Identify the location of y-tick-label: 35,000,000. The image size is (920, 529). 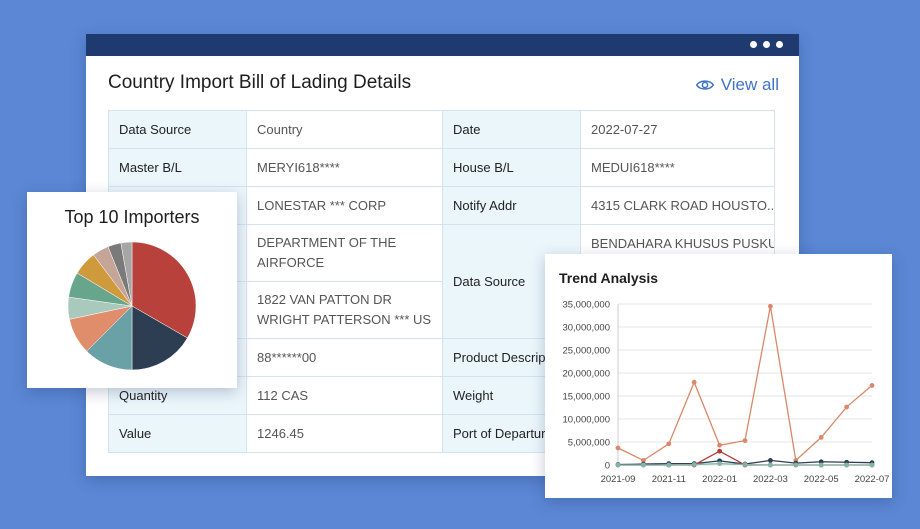
(586, 305).